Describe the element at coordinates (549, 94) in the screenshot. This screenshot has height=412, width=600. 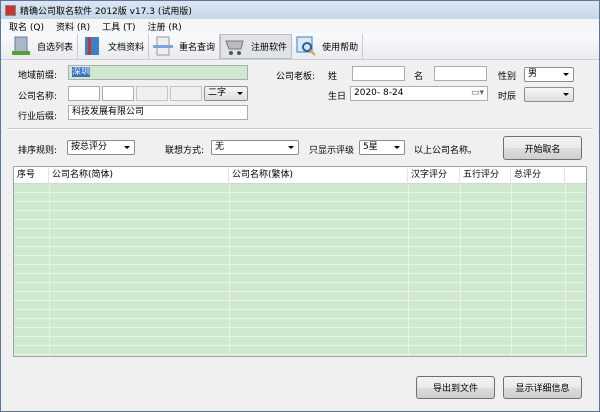
I see `hour-select` at that location.